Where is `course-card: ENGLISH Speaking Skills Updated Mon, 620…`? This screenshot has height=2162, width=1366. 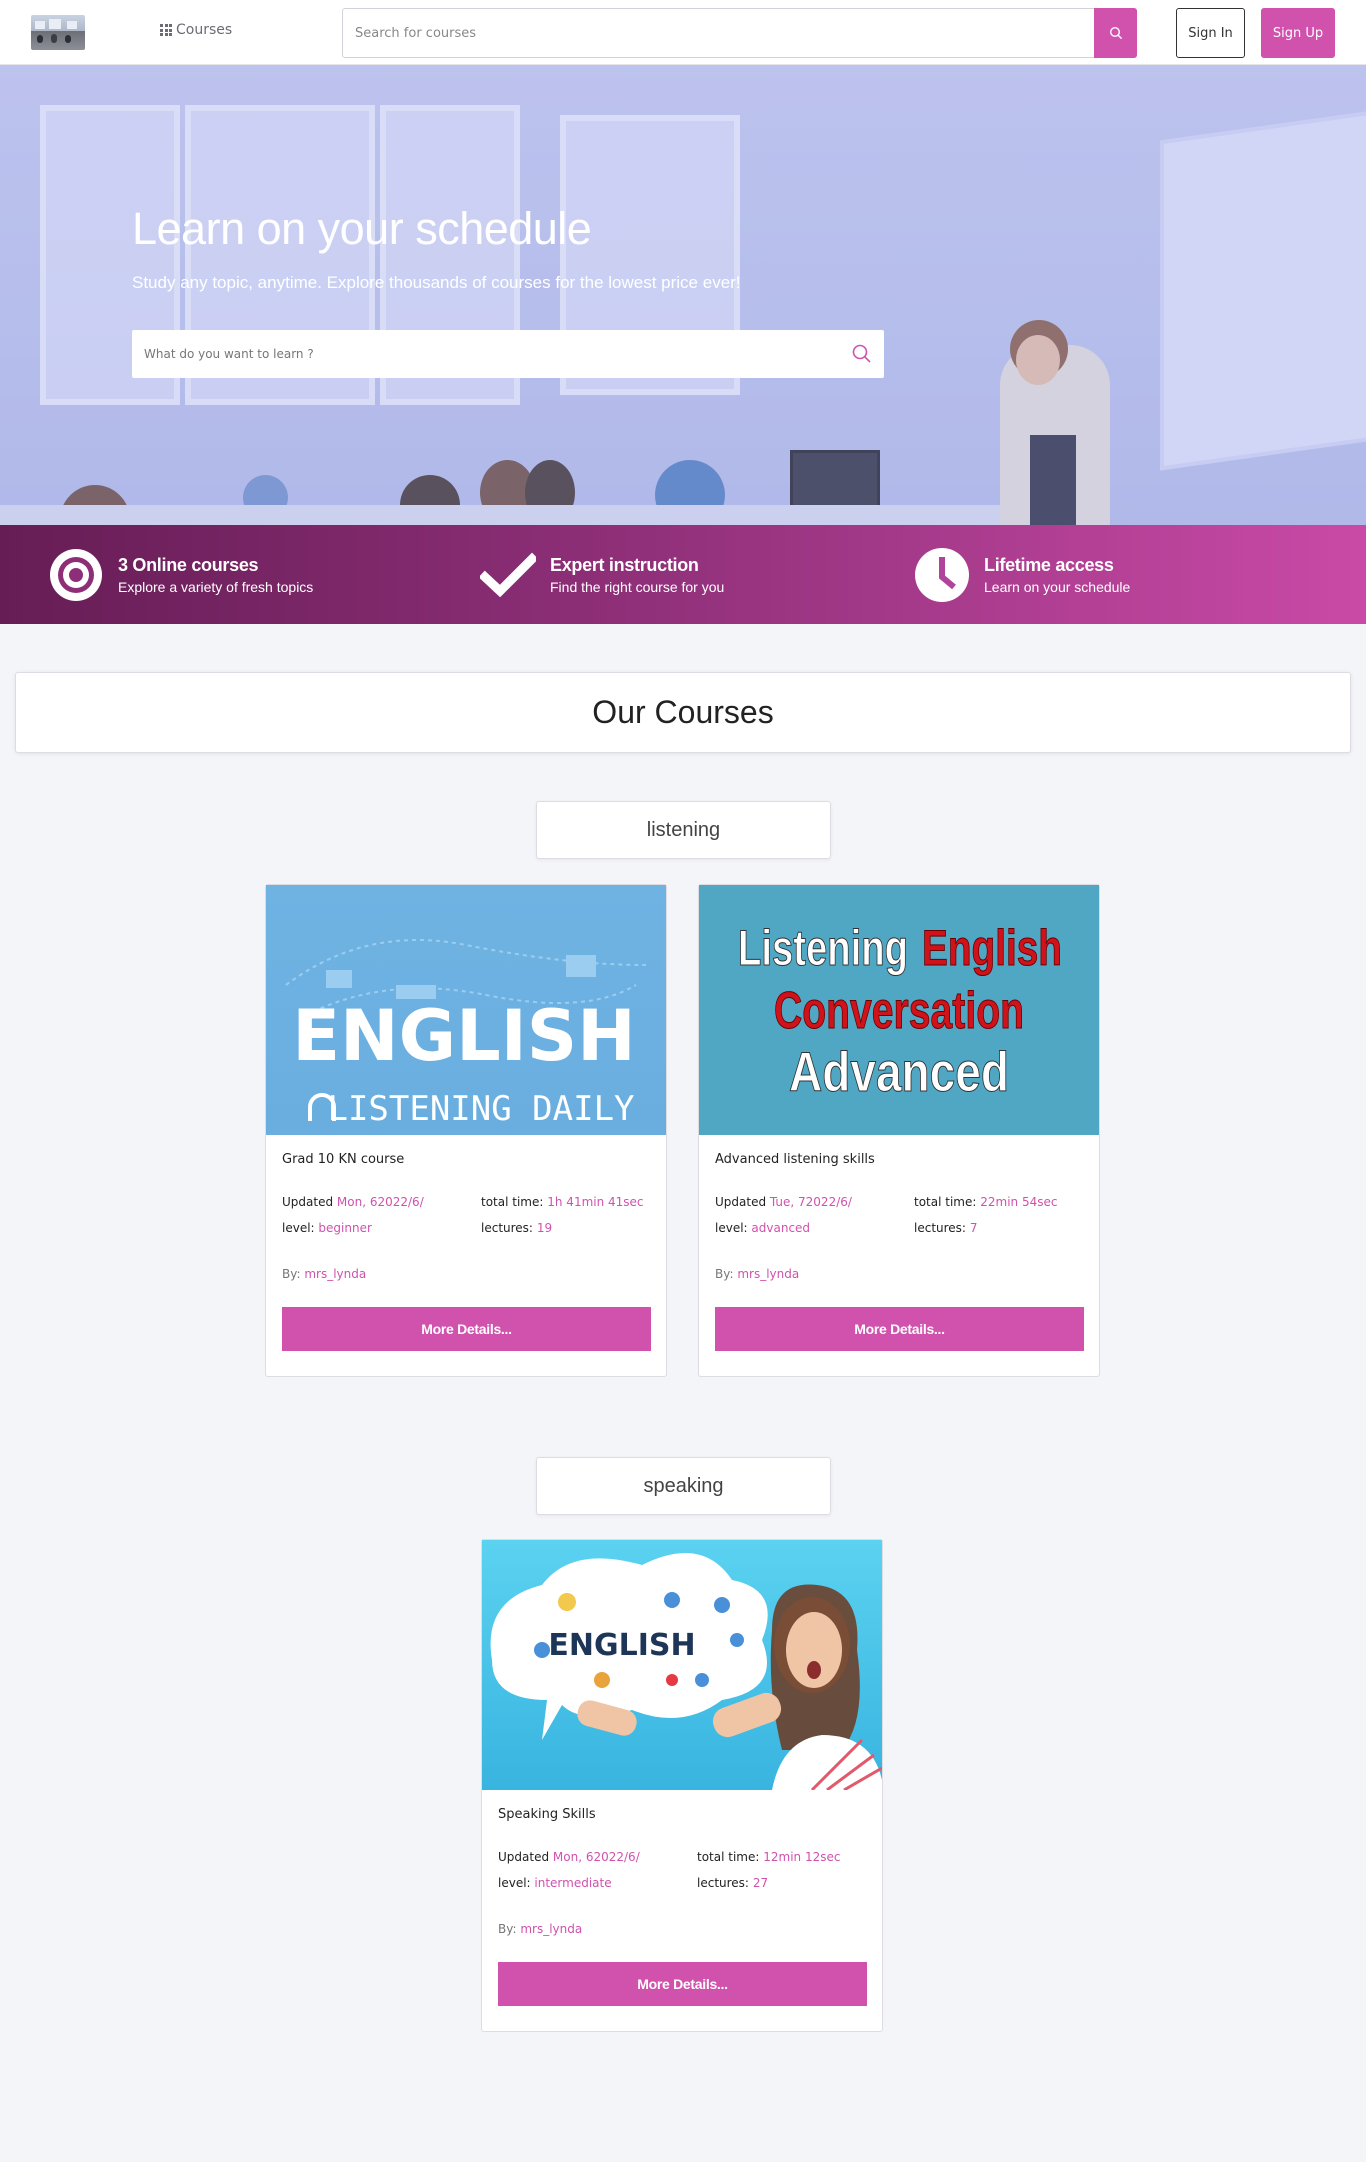 course-card: ENGLISH Speaking Skills Updated Mon, 620… is located at coordinates (682, 1785).